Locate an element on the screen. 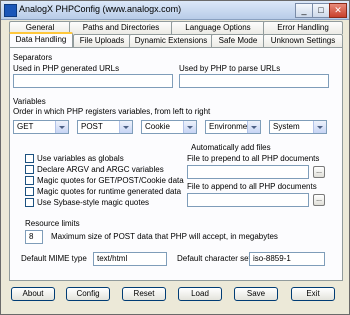 Image resolution: width=350 pixels, height=315 pixels. variable-order-2-select: POST is located at coordinates (105, 127).